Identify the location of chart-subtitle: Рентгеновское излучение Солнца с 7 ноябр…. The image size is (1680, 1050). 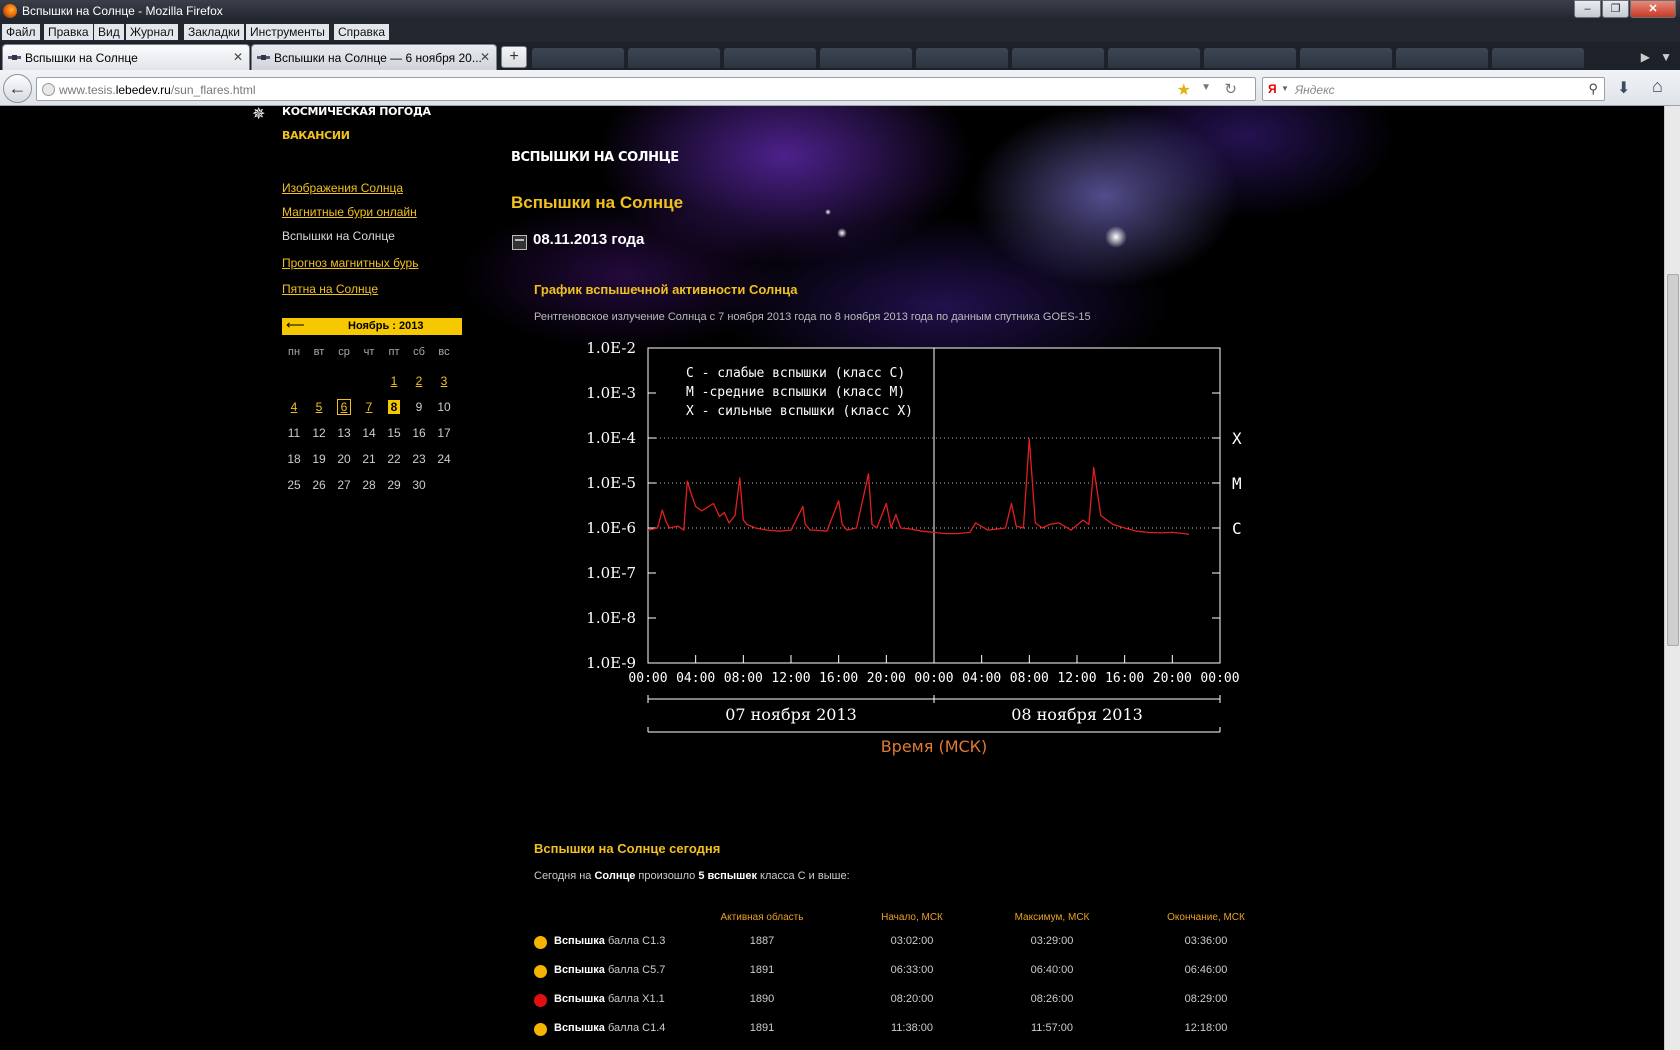
(812, 317).